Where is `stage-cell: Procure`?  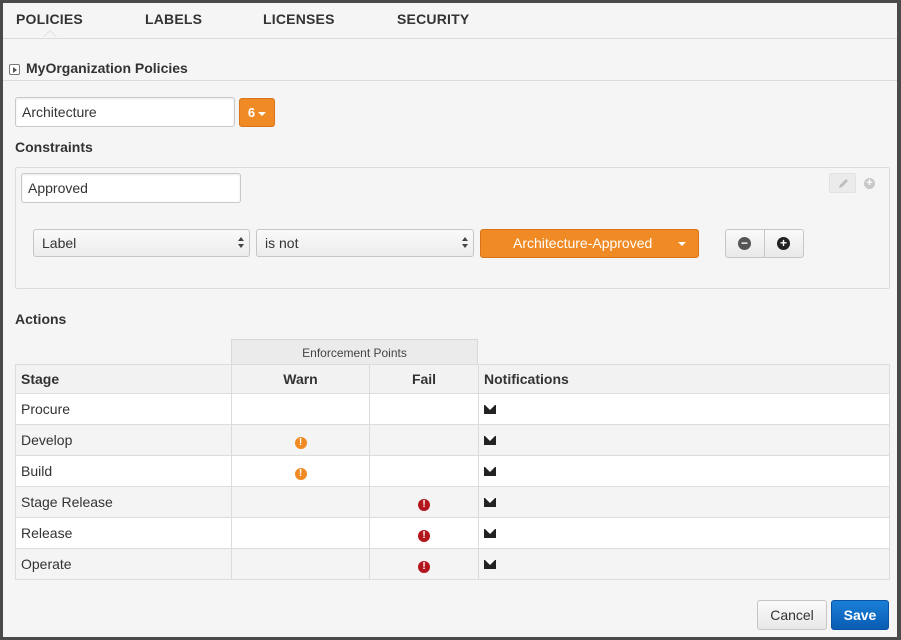 stage-cell: Procure is located at coordinates (123, 409).